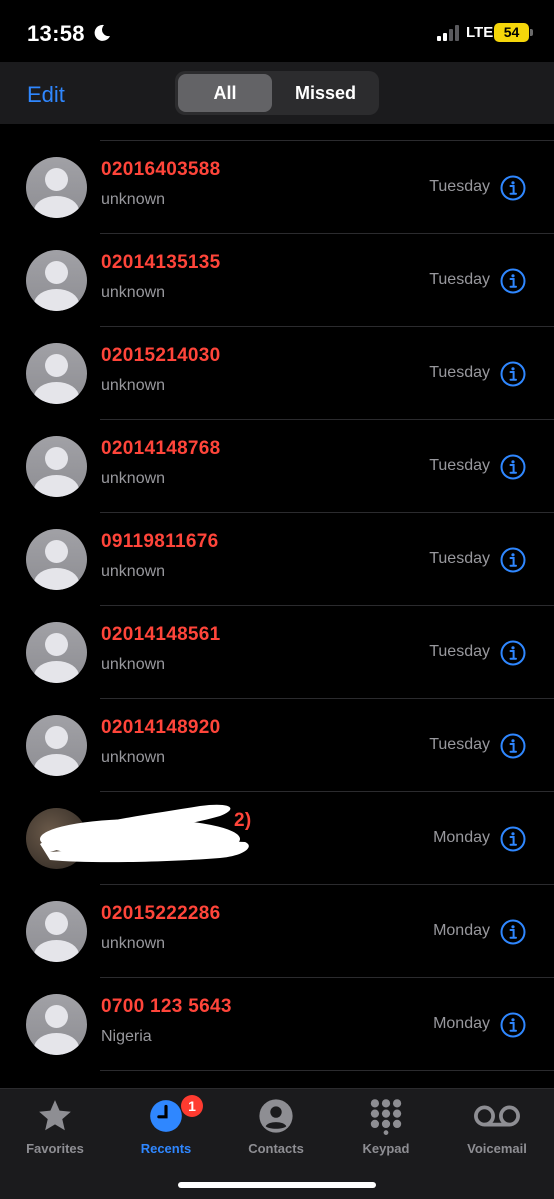  Describe the element at coordinates (386, 1148) in the screenshot. I see `tab-label: Keypad` at that location.